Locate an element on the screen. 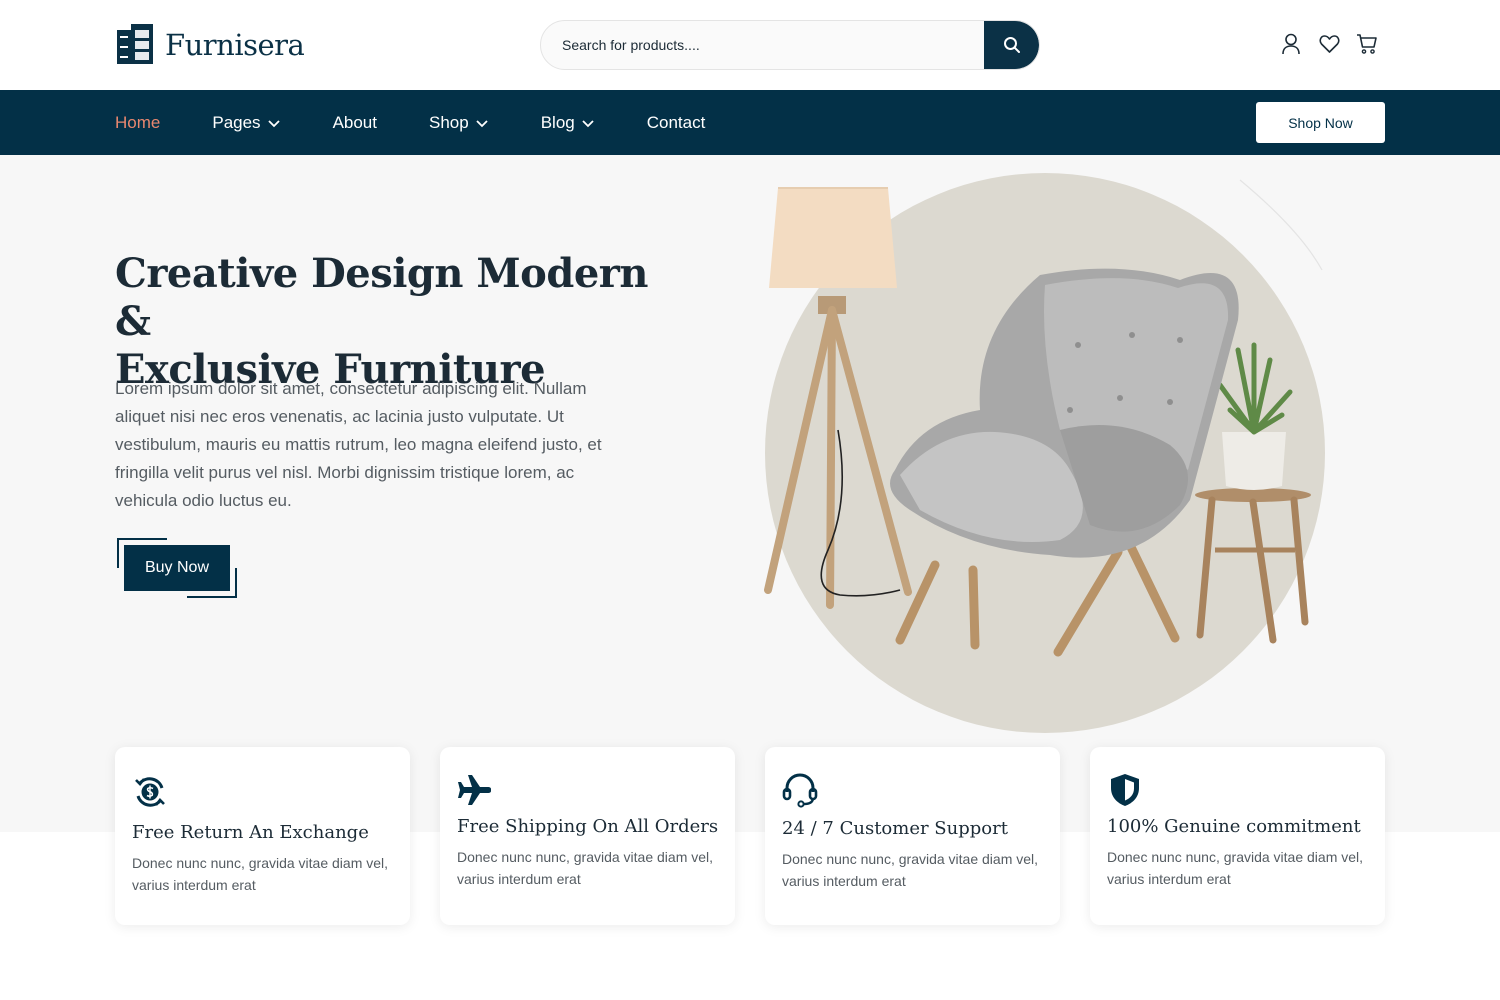 This screenshot has height=1000, width=1500. user-icon is located at coordinates (1291, 44).